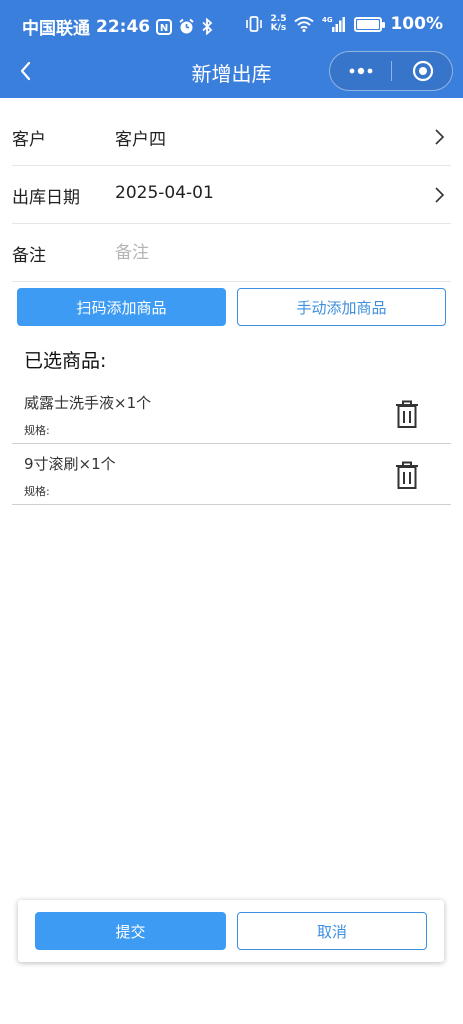 The height and width of the screenshot is (1024, 463). Describe the element at coordinates (278, 28) in the screenshot. I see `network-speed-unit: K/s` at that location.